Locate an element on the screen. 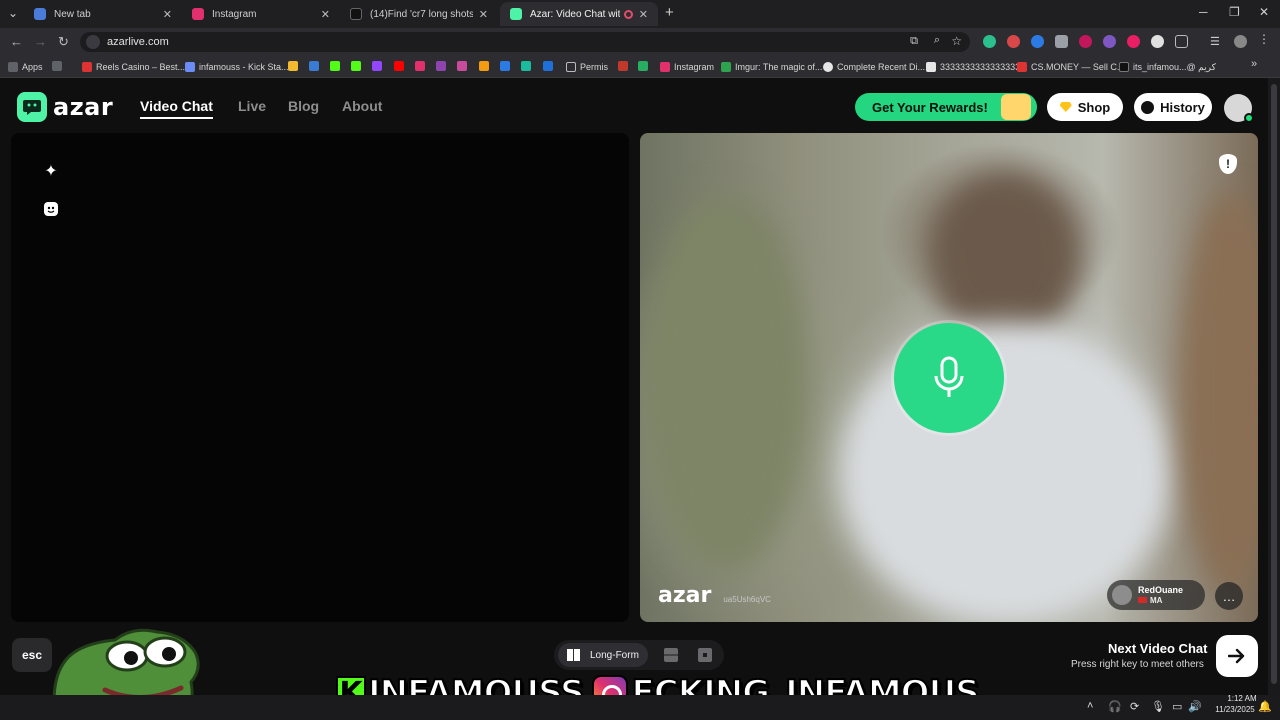 This screenshot has height=720, width=1280. microphone-tray-icon: 🎙 is located at coordinates (1158, 706).